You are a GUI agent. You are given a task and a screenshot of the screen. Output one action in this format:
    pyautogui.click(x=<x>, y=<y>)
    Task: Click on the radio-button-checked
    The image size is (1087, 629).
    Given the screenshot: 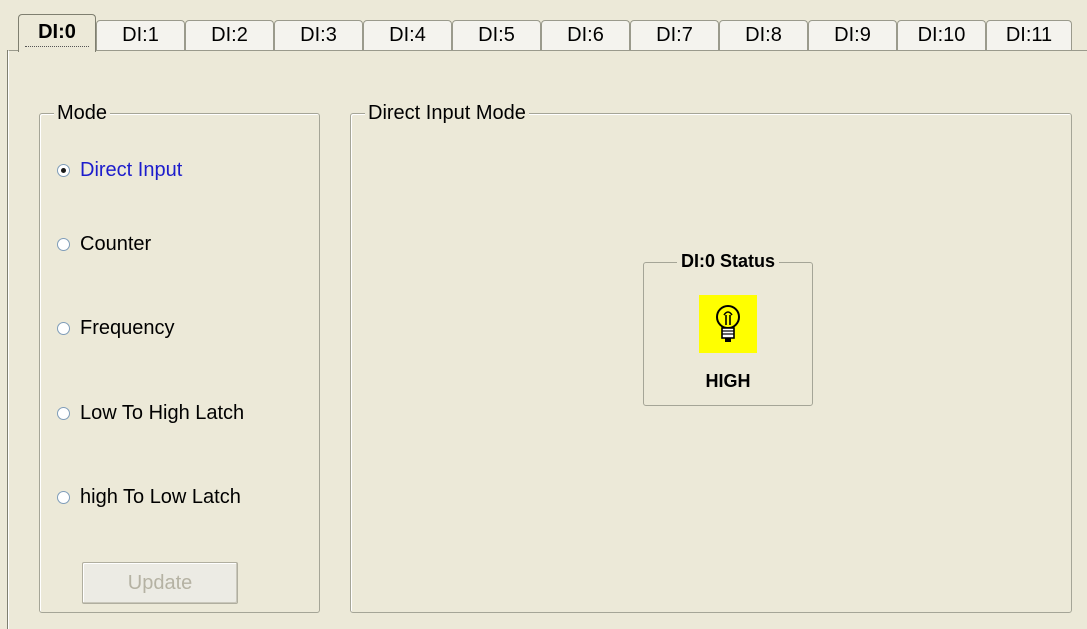 What is the action you would take?
    pyautogui.click(x=63, y=170)
    